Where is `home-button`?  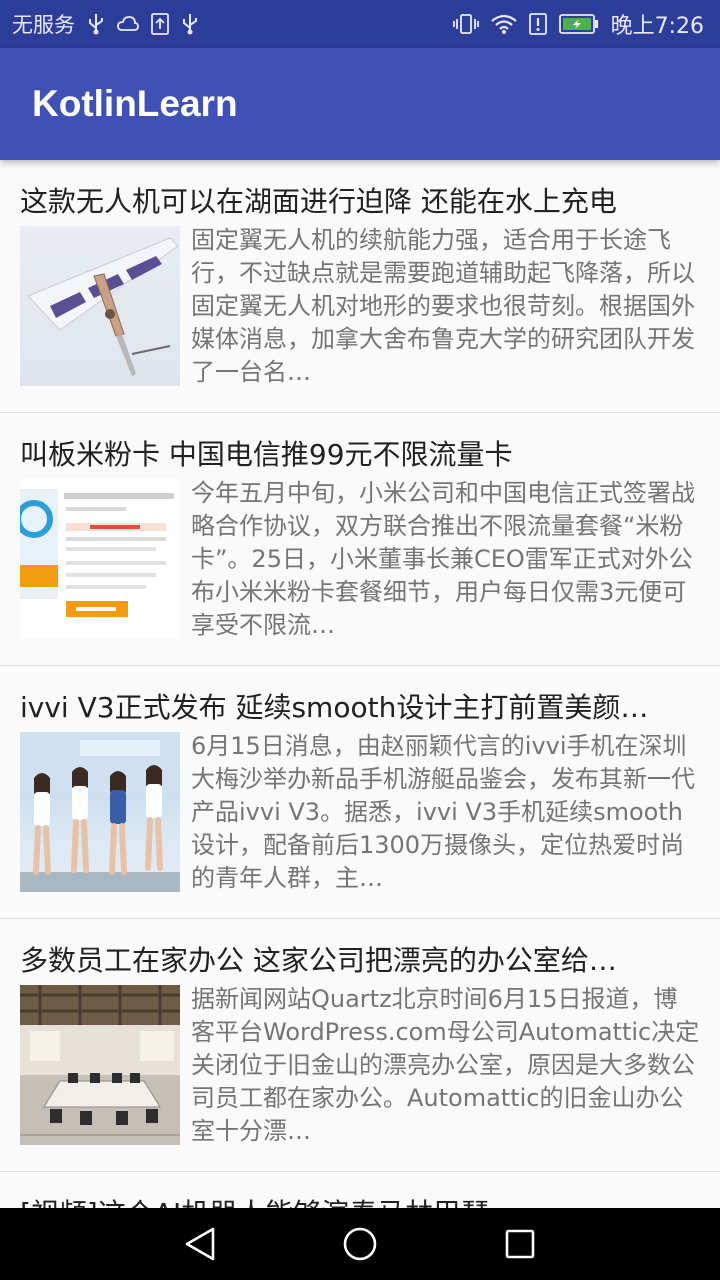
home-button is located at coordinates (360, 1244).